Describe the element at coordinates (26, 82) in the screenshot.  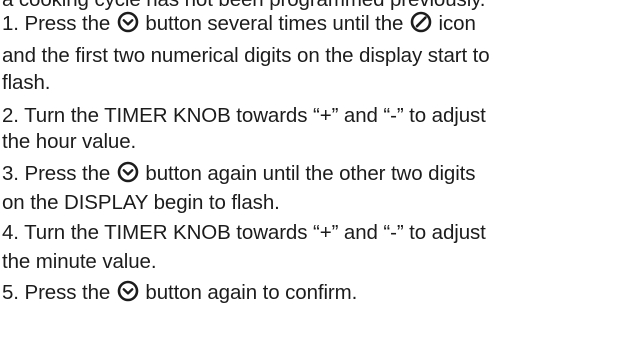
I see `step-1-line-3: flash.` at that location.